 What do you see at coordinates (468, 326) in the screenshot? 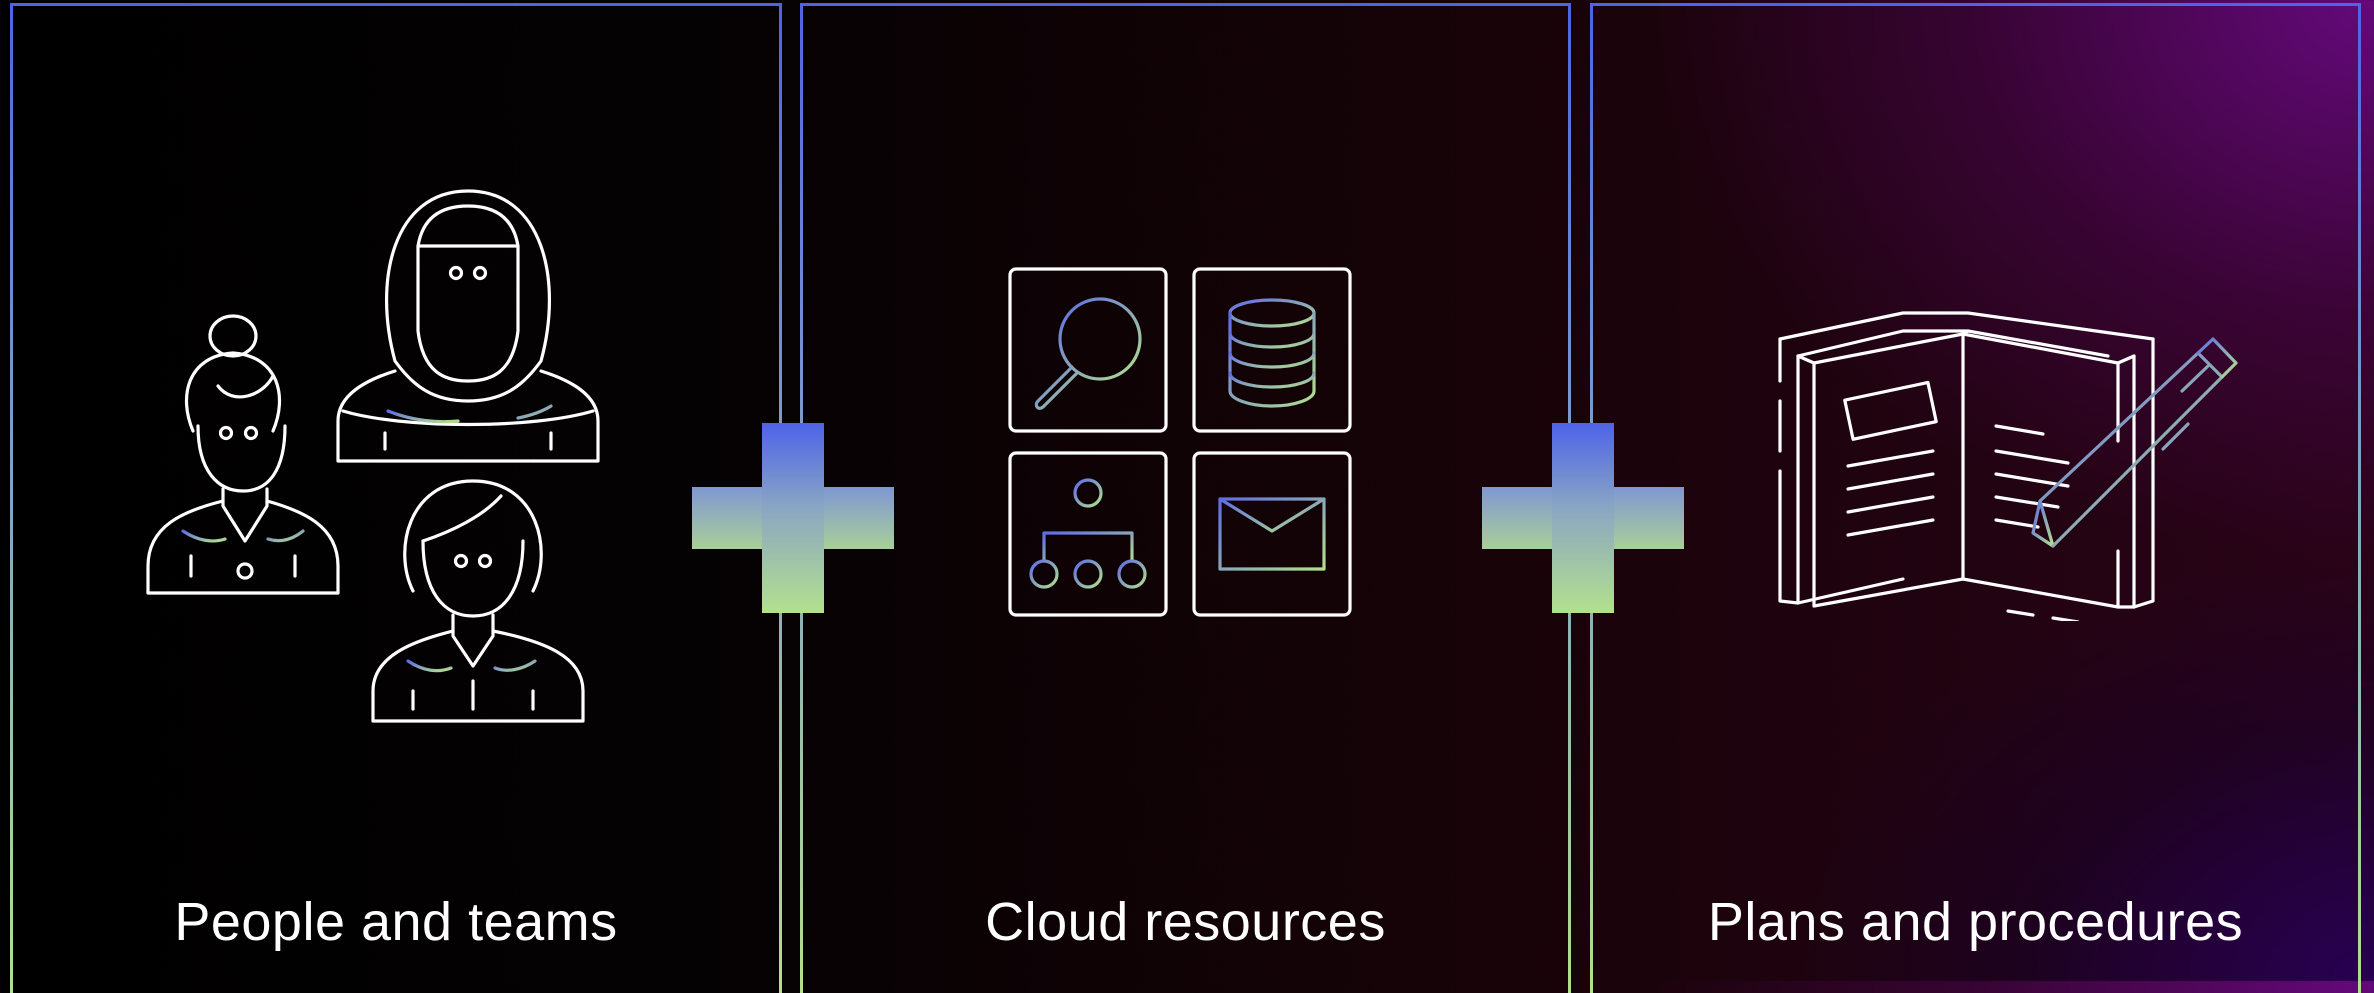
I see `person-woman-hijab-icon` at bounding box center [468, 326].